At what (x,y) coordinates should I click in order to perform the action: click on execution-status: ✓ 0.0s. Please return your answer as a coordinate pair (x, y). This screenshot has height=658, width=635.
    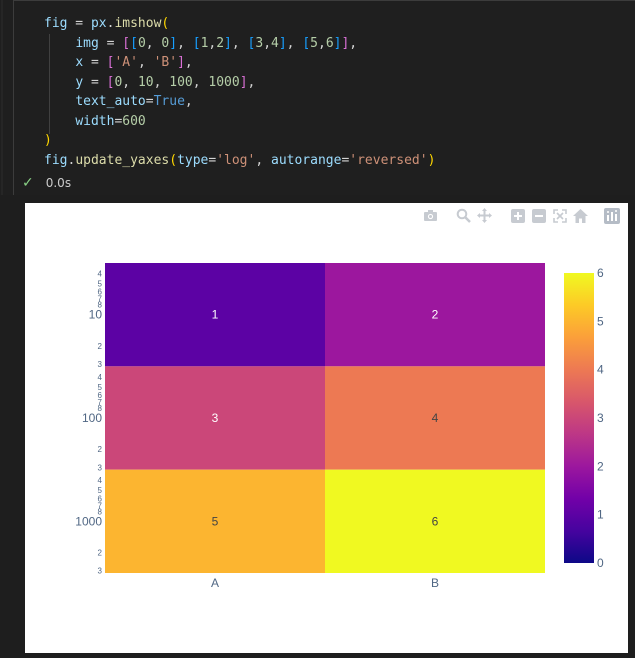
    Looking at the image, I should click on (46, 183).